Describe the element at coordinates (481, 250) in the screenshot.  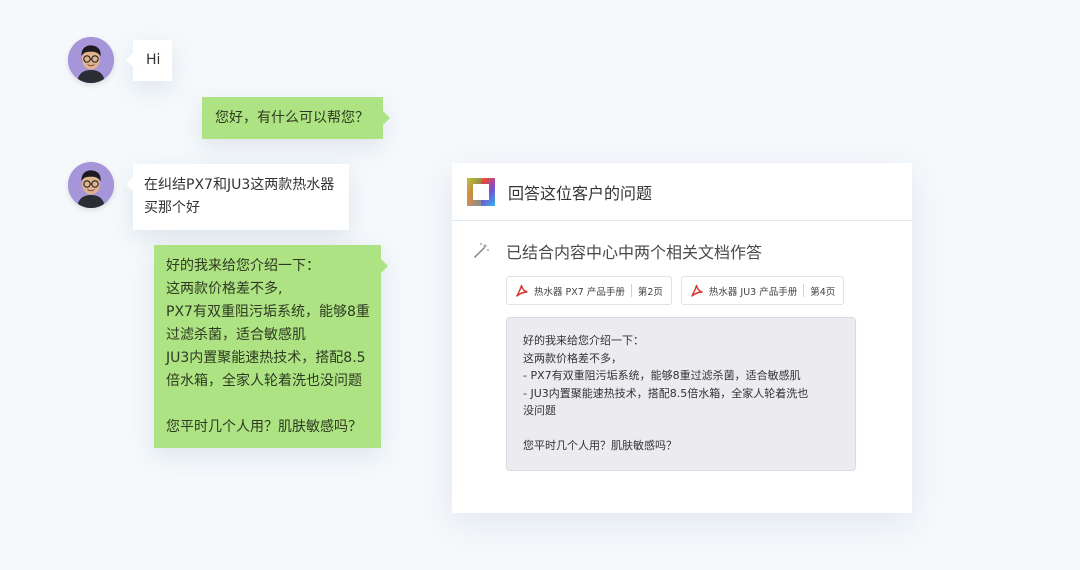
I see `magic-wand-icon` at that location.